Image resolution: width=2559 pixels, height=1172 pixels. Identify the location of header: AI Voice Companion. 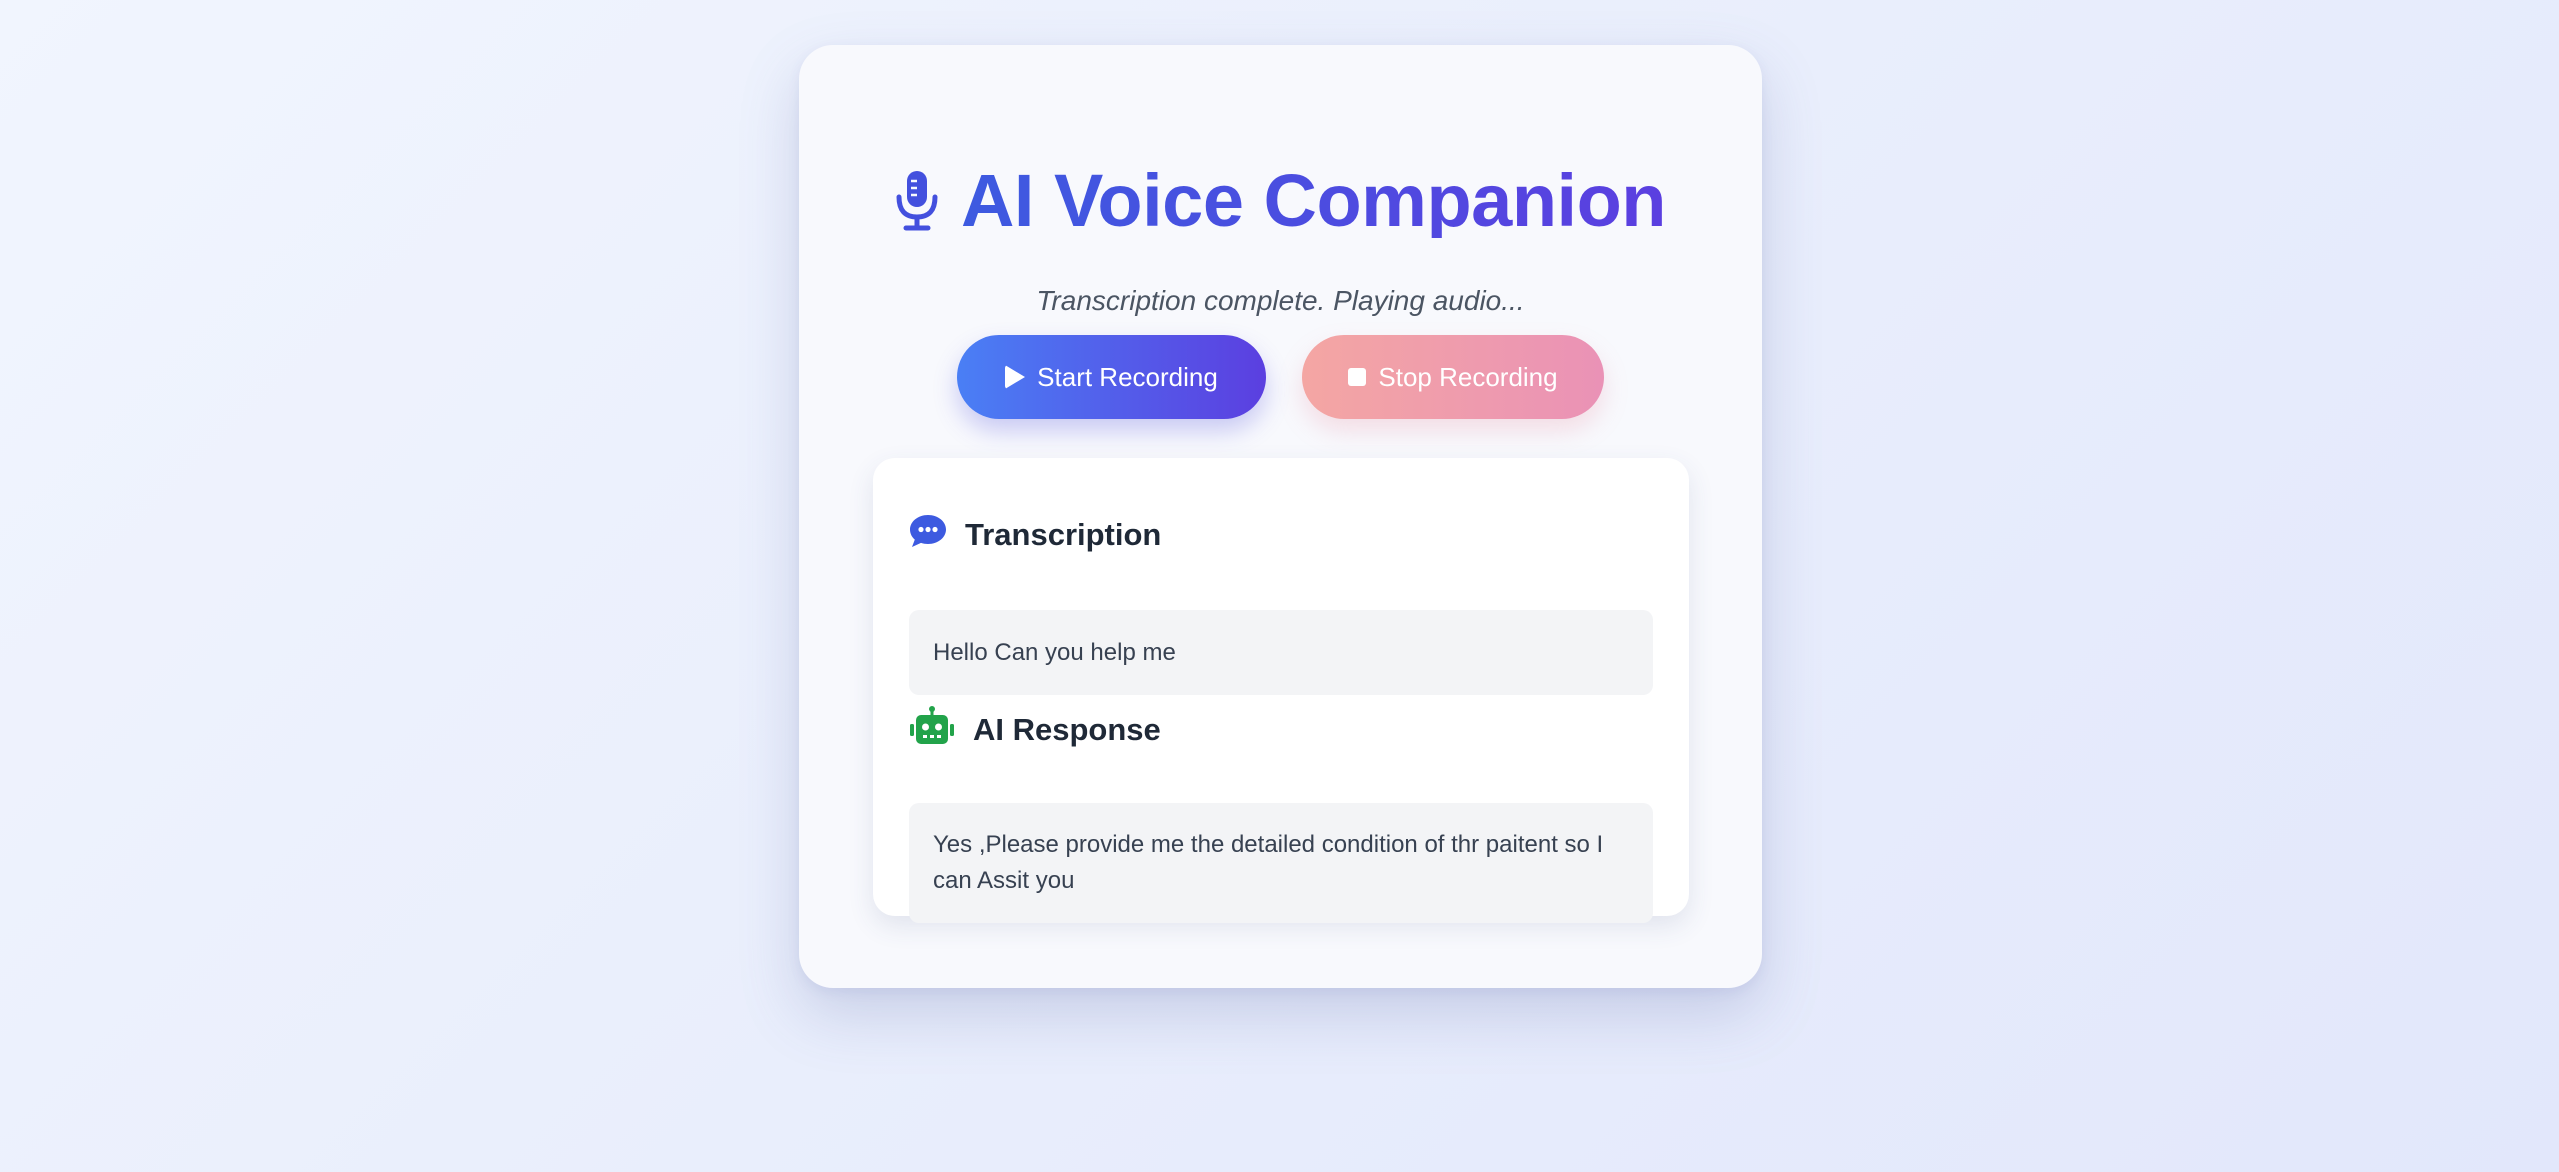
(1280, 201).